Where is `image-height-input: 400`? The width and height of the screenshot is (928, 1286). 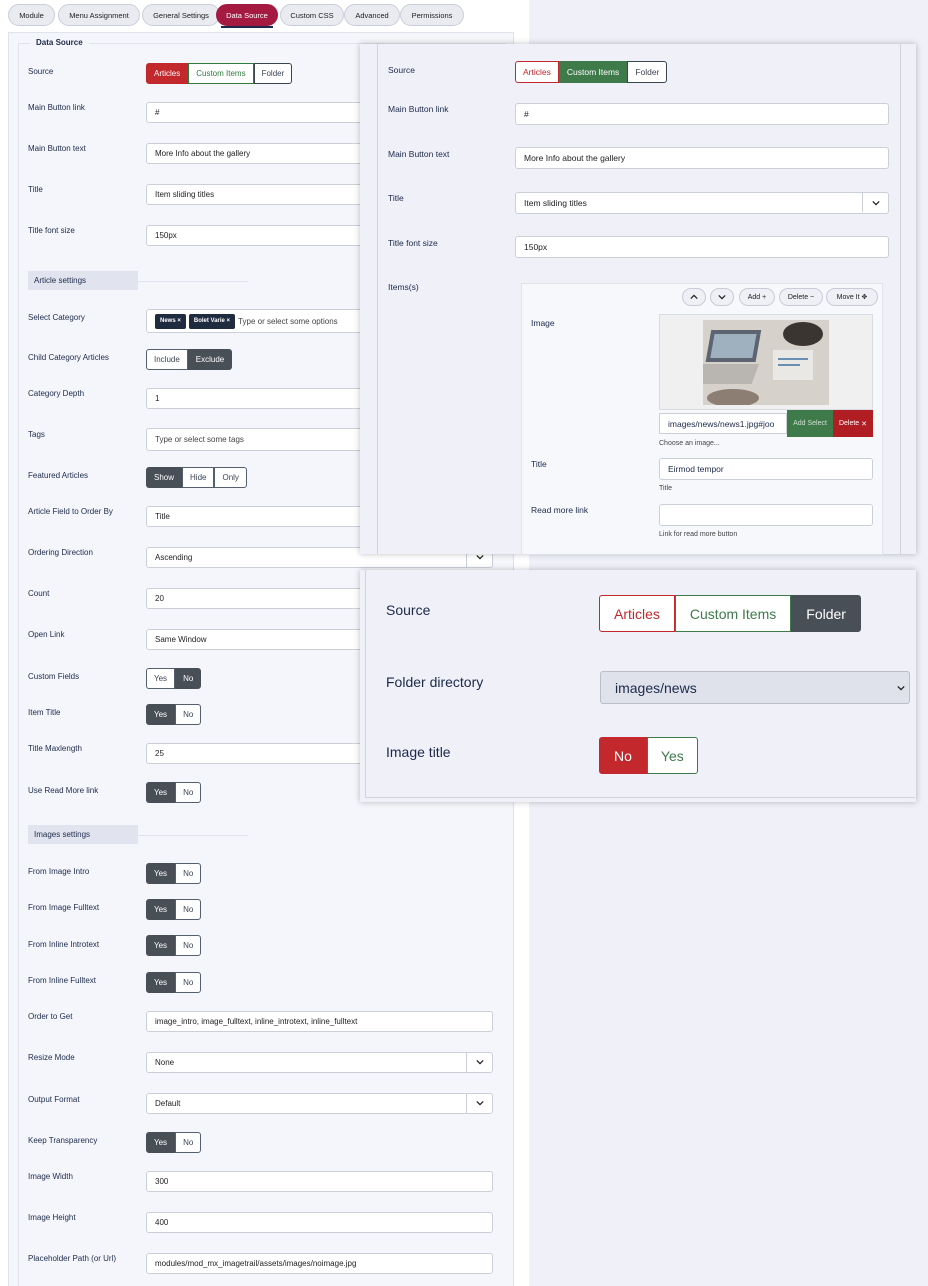
image-height-input: 400 is located at coordinates (319, 1222).